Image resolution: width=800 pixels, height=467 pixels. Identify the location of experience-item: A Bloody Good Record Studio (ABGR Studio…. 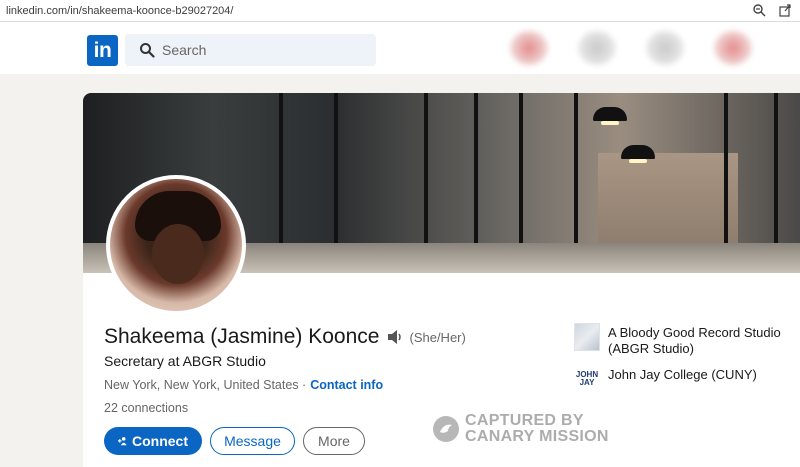
(687, 340).